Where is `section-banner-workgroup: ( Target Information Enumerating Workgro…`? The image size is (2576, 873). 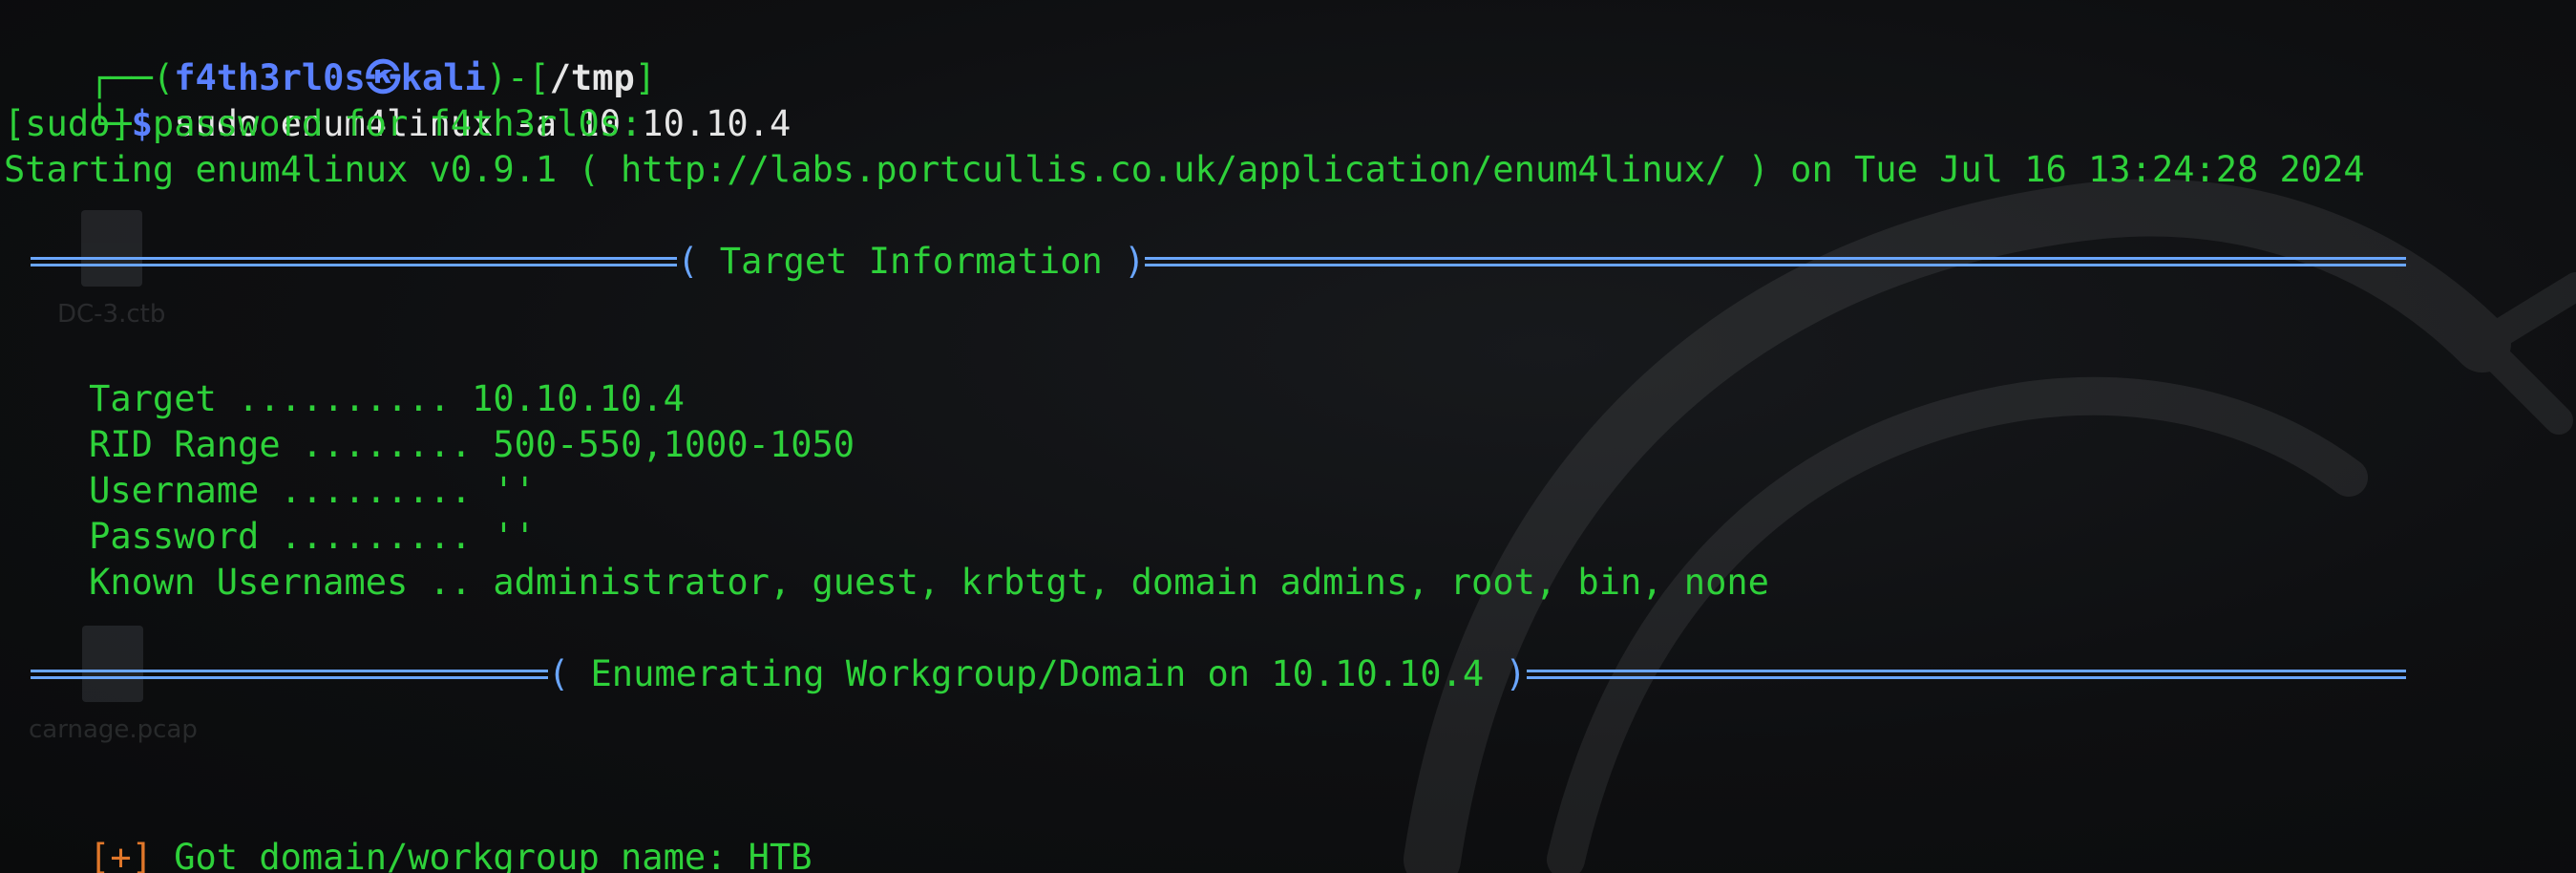
section-banner-workgroup: ( Target Information Enumerating Workgro… is located at coordinates (1218, 674).